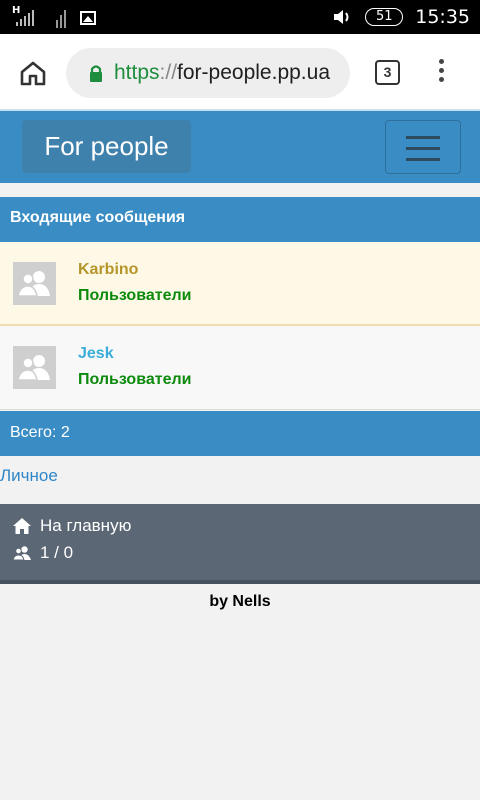 This screenshot has width=480, height=800. I want to click on battery-icon: 51, so click(384, 17).